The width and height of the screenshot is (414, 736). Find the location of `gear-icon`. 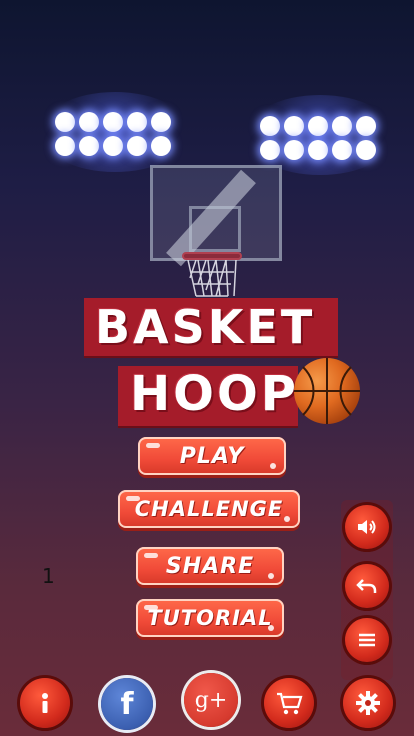

gear-icon is located at coordinates (368, 703).